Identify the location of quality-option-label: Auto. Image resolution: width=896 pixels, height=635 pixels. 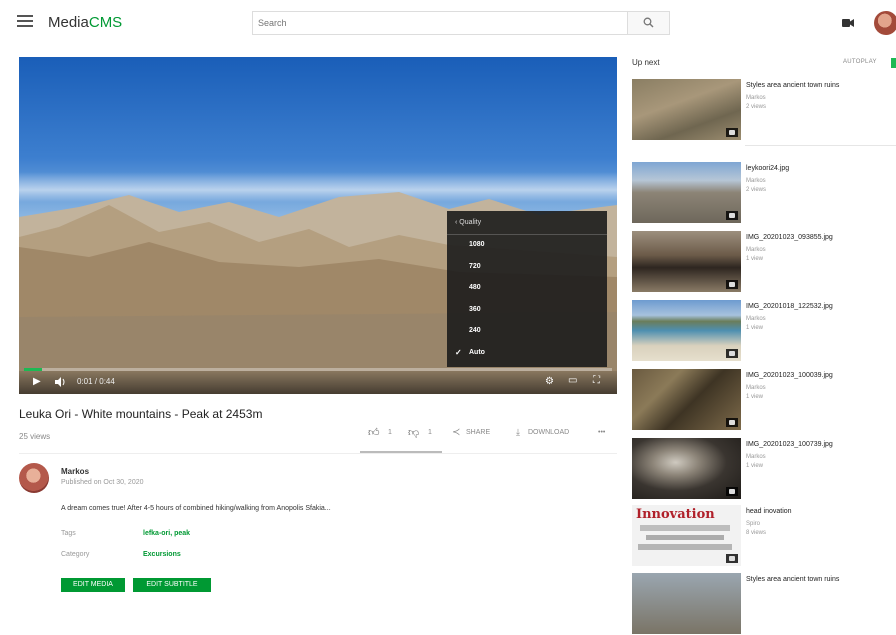
(477, 352).